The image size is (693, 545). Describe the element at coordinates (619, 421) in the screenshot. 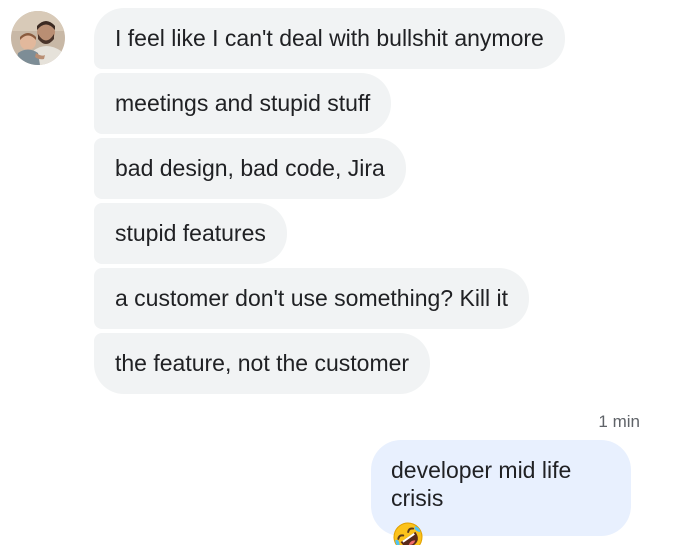

I see `message-timestamp: 1 min` at that location.